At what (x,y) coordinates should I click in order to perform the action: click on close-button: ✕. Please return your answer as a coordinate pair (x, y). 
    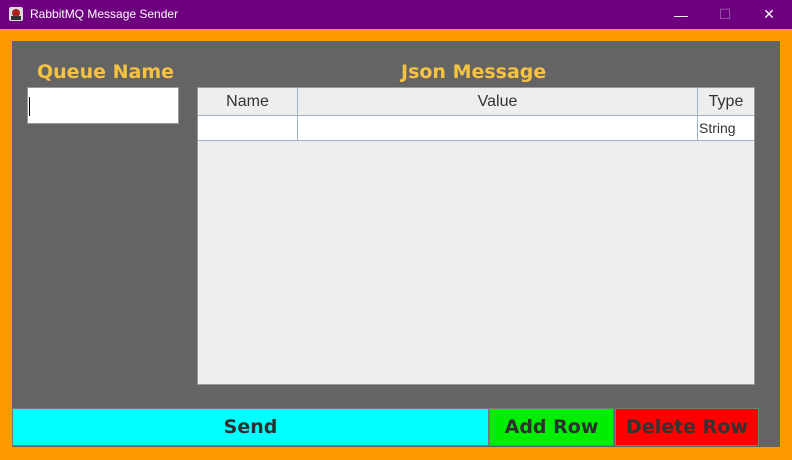
    Looking at the image, I should click on (769, 14).